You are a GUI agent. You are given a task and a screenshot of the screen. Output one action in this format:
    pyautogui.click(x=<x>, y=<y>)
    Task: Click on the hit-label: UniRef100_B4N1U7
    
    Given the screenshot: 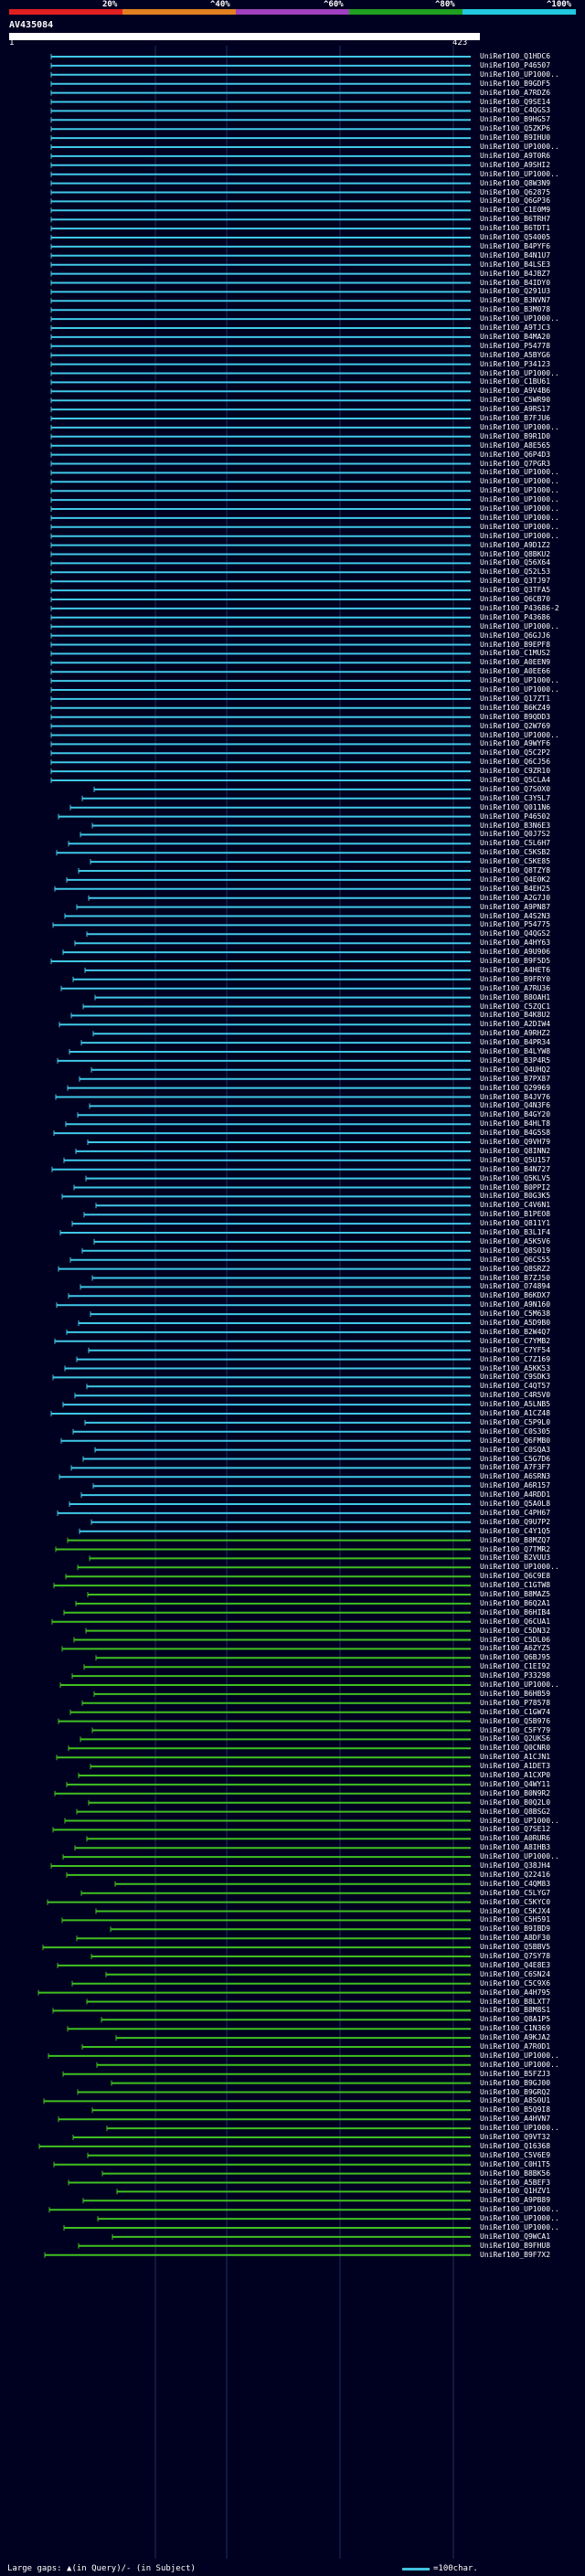 What is the action you would take?
    pyautogui.click(x=515, y=255)
    